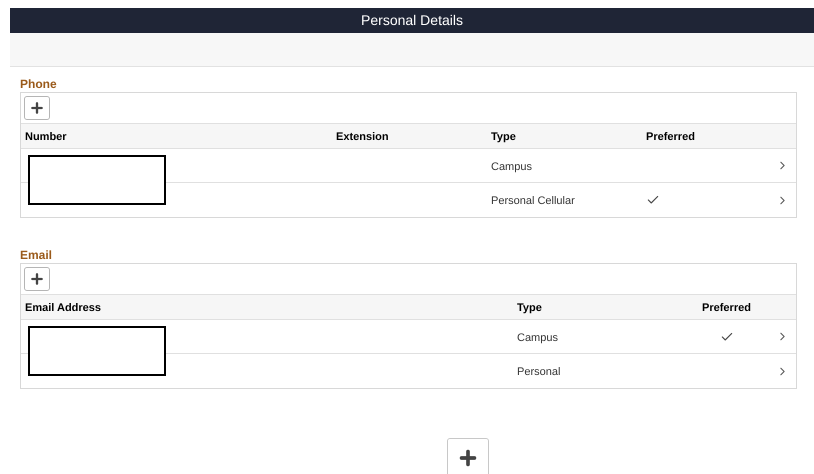  Describe the element at coordinates (362, 137) in the screenshot. I see `column-header: Extension` at that location.